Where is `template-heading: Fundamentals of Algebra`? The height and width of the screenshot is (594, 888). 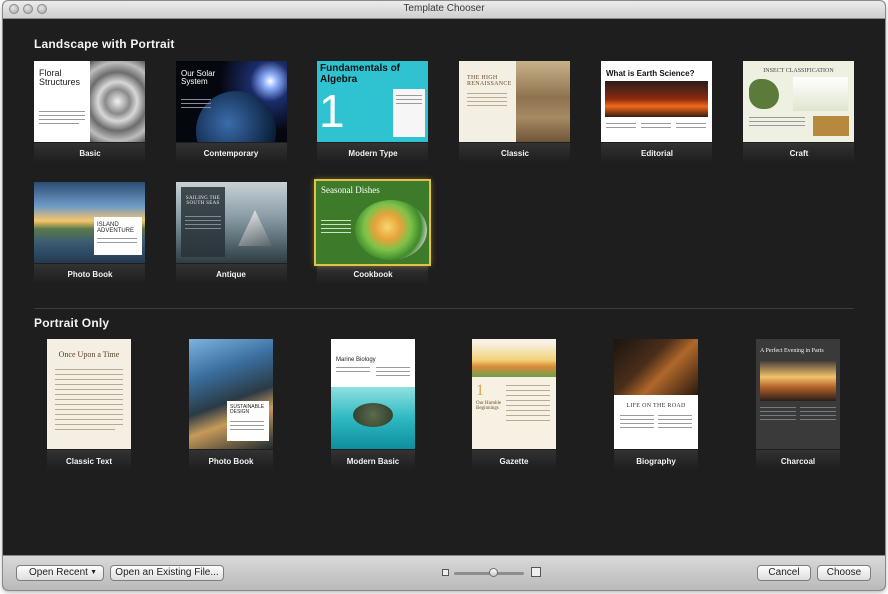
template-heading: Fundamentals of Algebra is located at coordinates (360, 74).